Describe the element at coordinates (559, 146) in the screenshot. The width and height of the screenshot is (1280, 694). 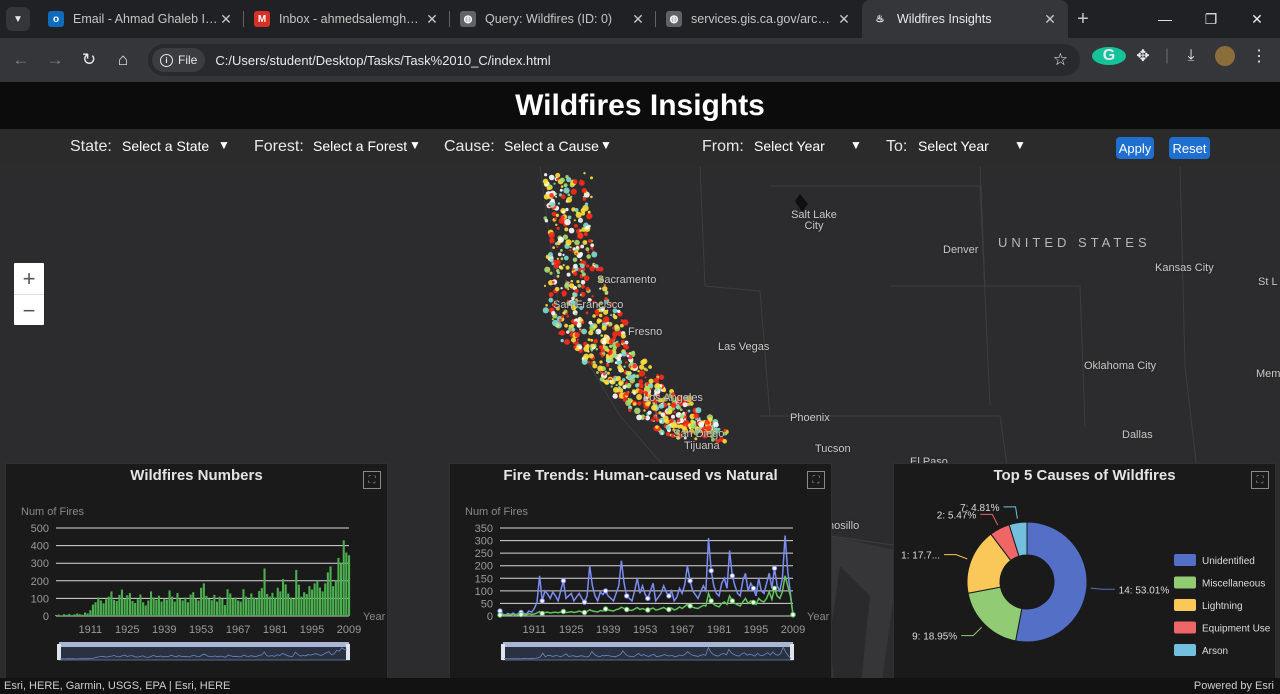
I see `cause-select: Select a Cause ▼` at that location.